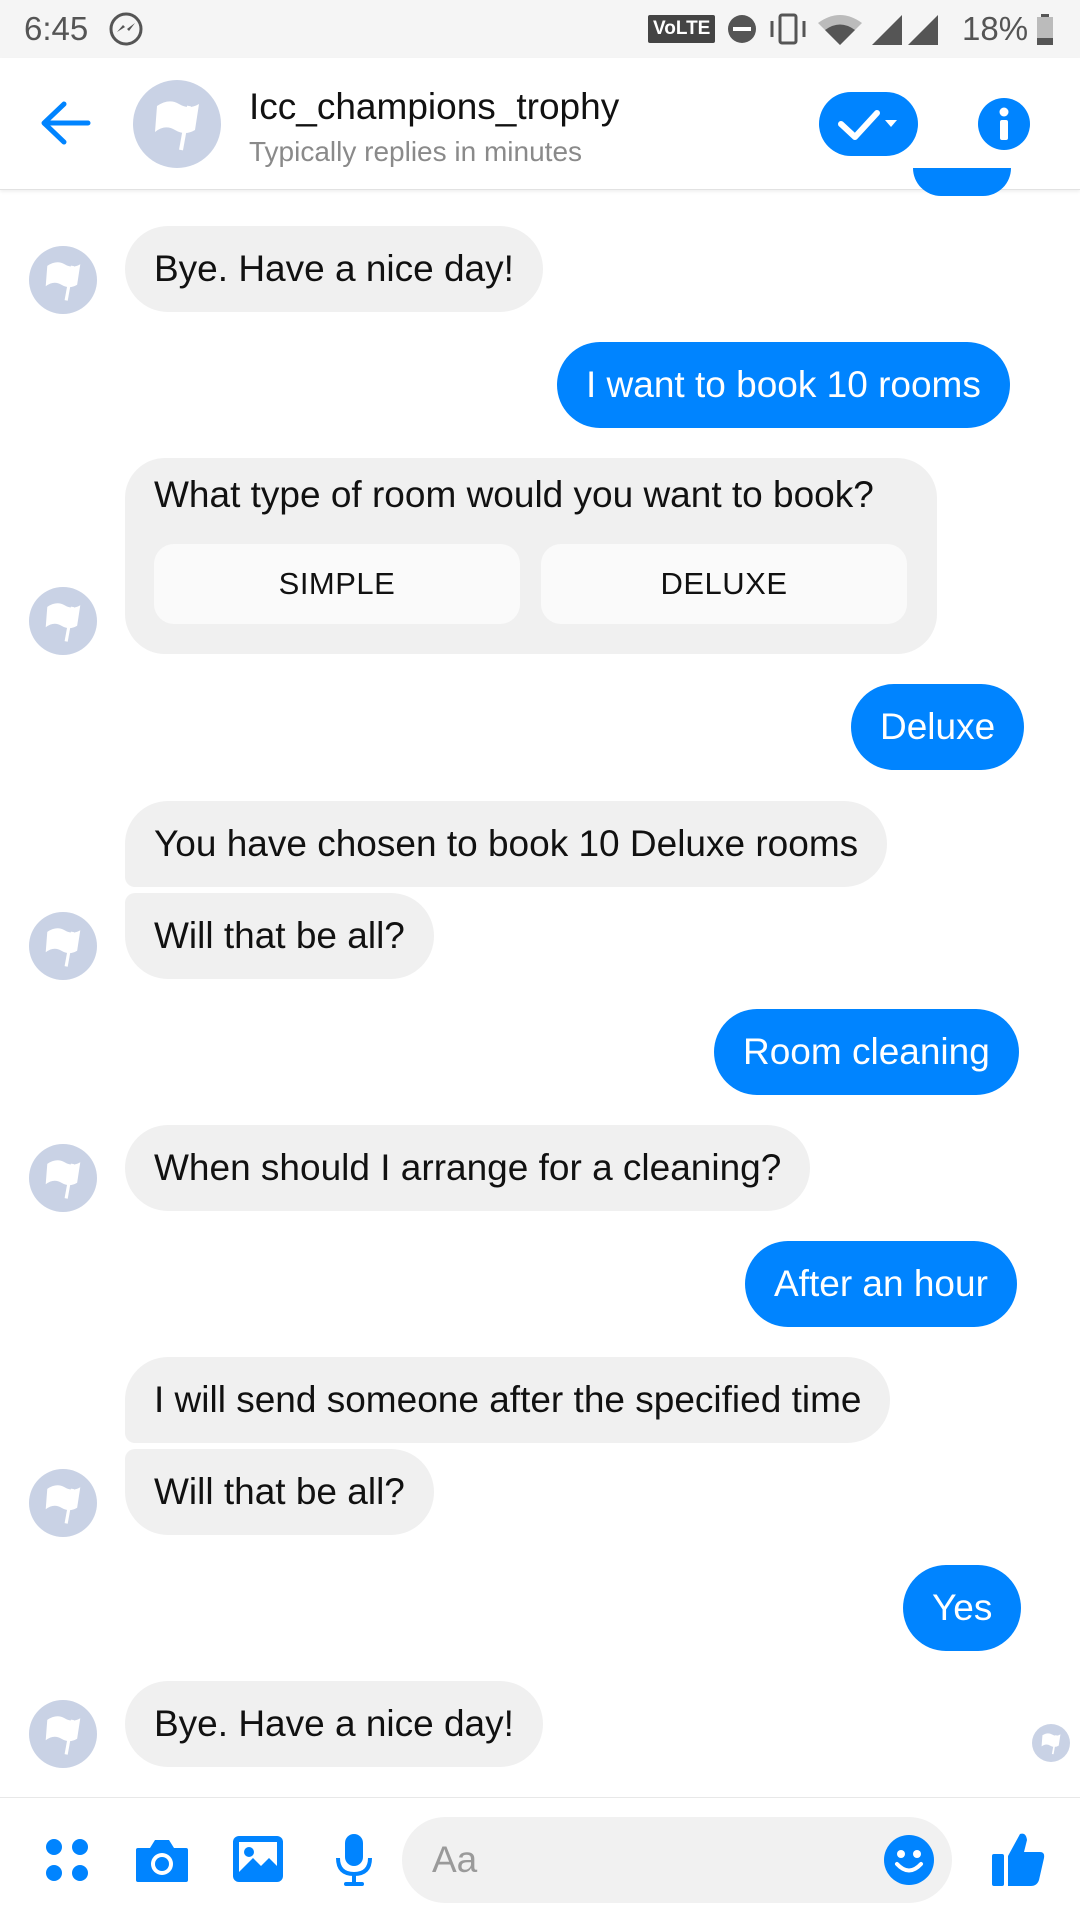  I want to click on vibrate-icon, so click(788, 29).